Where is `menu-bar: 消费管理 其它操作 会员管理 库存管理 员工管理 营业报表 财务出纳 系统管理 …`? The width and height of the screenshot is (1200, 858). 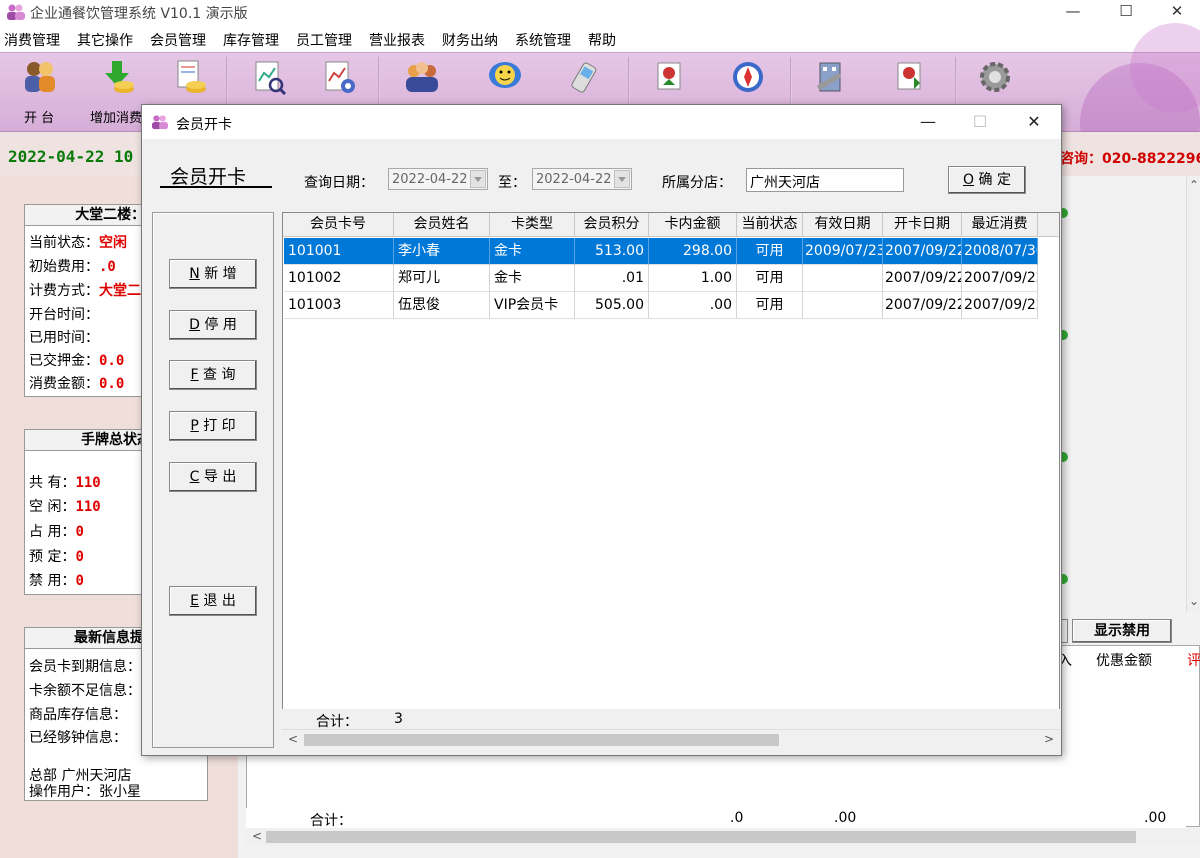
menu-bar: 消费管理 其它操作 会员管理 库存管理 员工管理 营业报表 财务出纳 系统管理 … is located at coordinates (600, 39).